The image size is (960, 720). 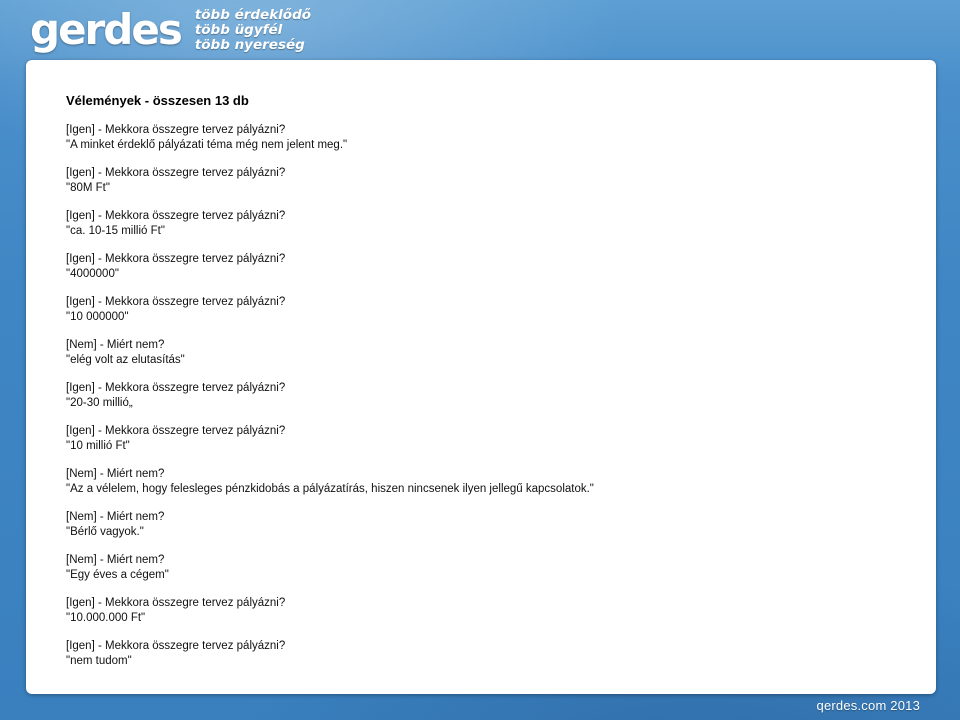 I want to click on entry-answer: "4000000", so click(x=92, y=273).